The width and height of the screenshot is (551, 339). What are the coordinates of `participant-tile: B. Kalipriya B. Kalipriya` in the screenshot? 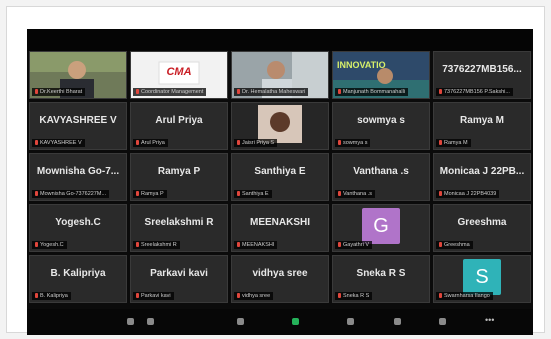 It's located at (78, 279).